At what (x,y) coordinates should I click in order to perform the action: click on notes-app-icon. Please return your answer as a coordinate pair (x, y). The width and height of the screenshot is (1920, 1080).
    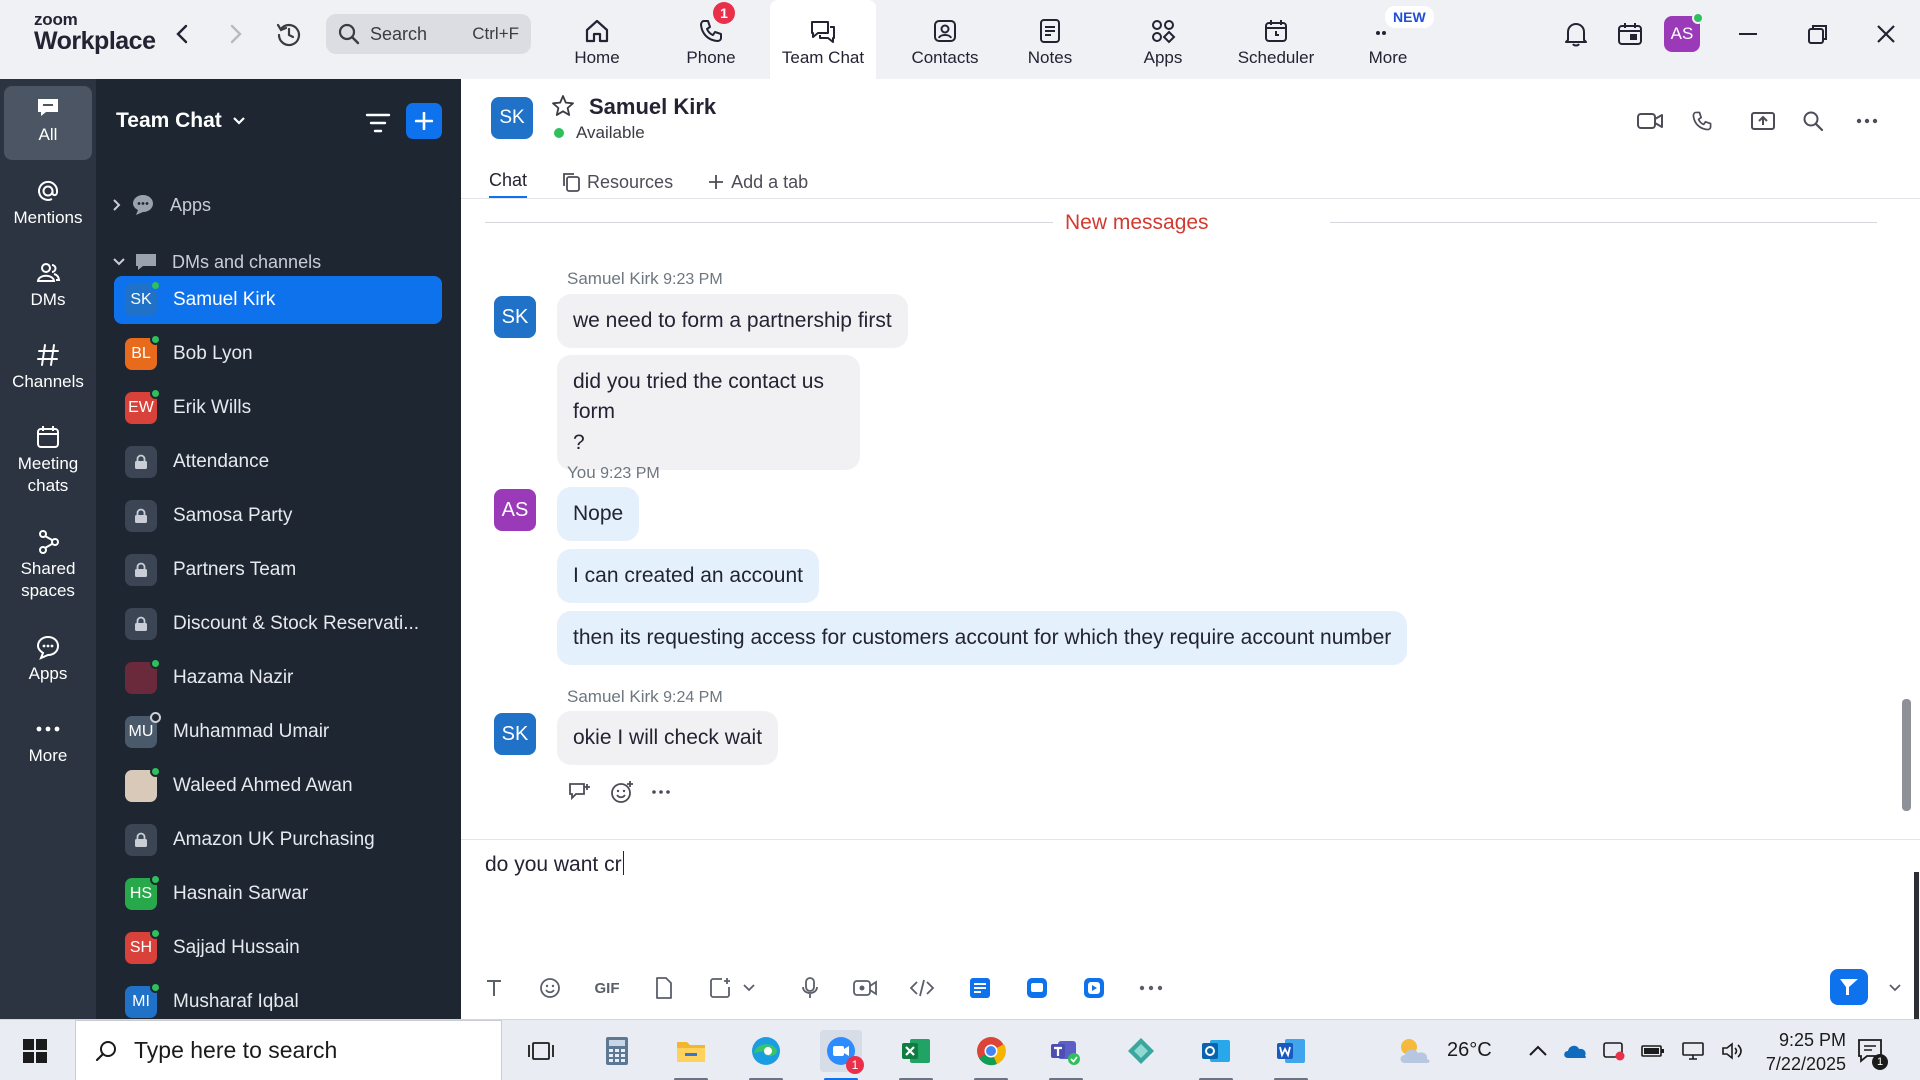
    Looking at the image, I should click on (980, 988).